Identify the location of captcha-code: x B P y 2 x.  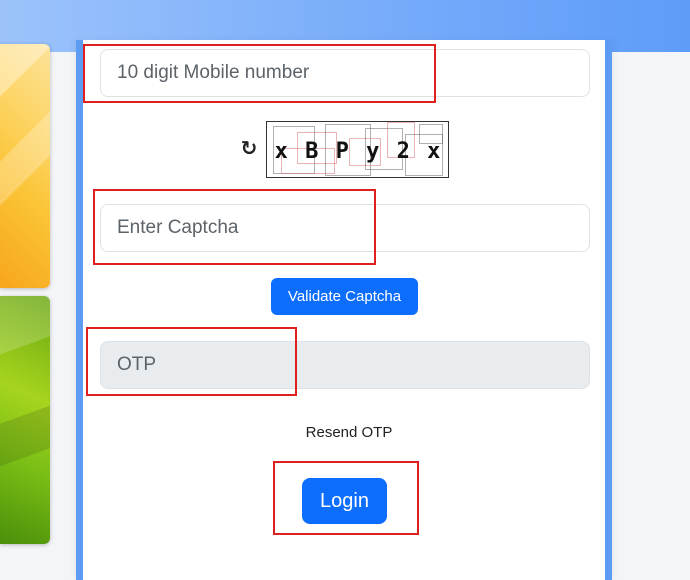
(358, 151).